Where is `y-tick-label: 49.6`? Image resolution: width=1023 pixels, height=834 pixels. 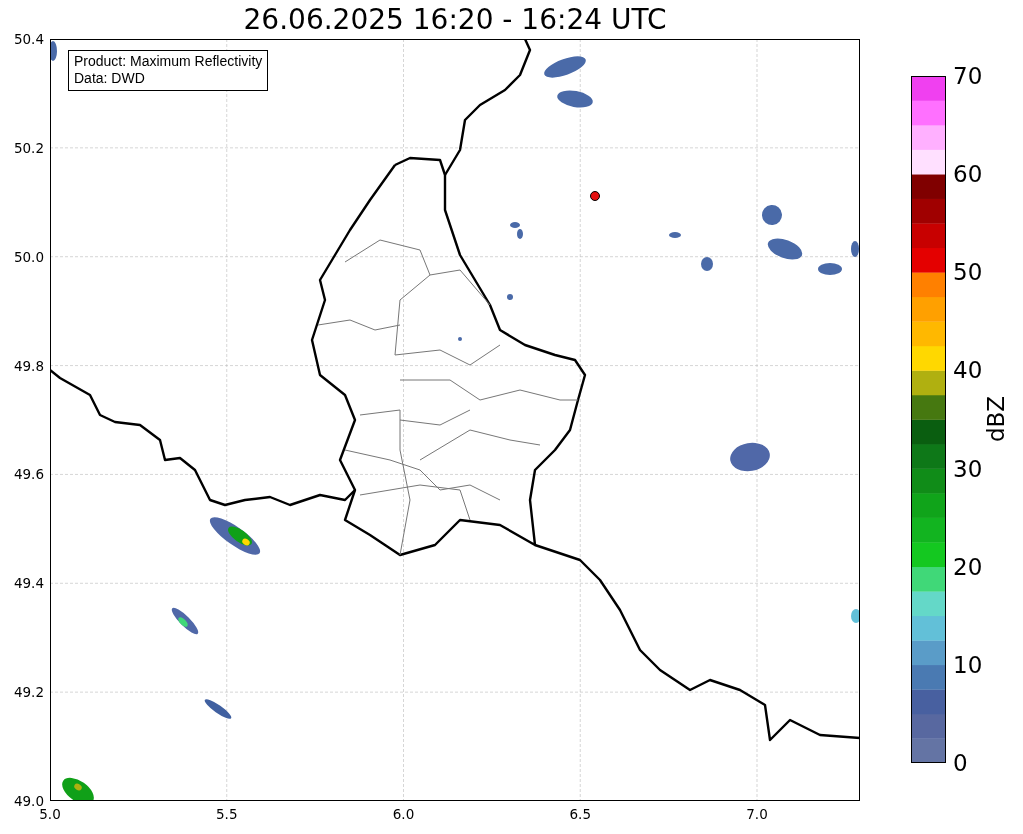 y-tick-label: 49.6 is located at coordinates (28, 474).